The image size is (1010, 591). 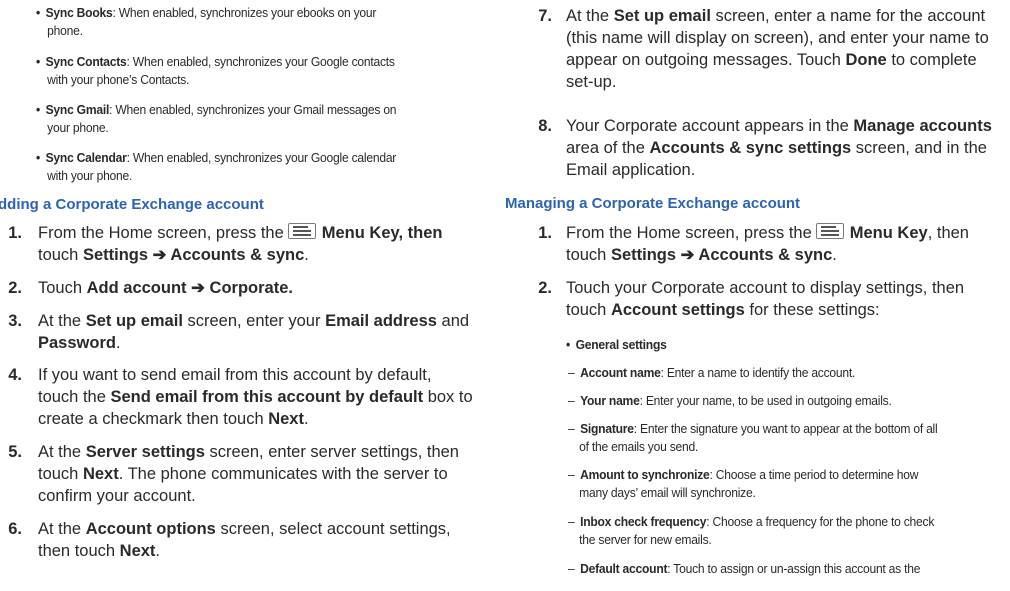 What do you see at coordinates (15, 233) in the screenshot?
I see `step-number: 1.` at bounding box center [15, 233].